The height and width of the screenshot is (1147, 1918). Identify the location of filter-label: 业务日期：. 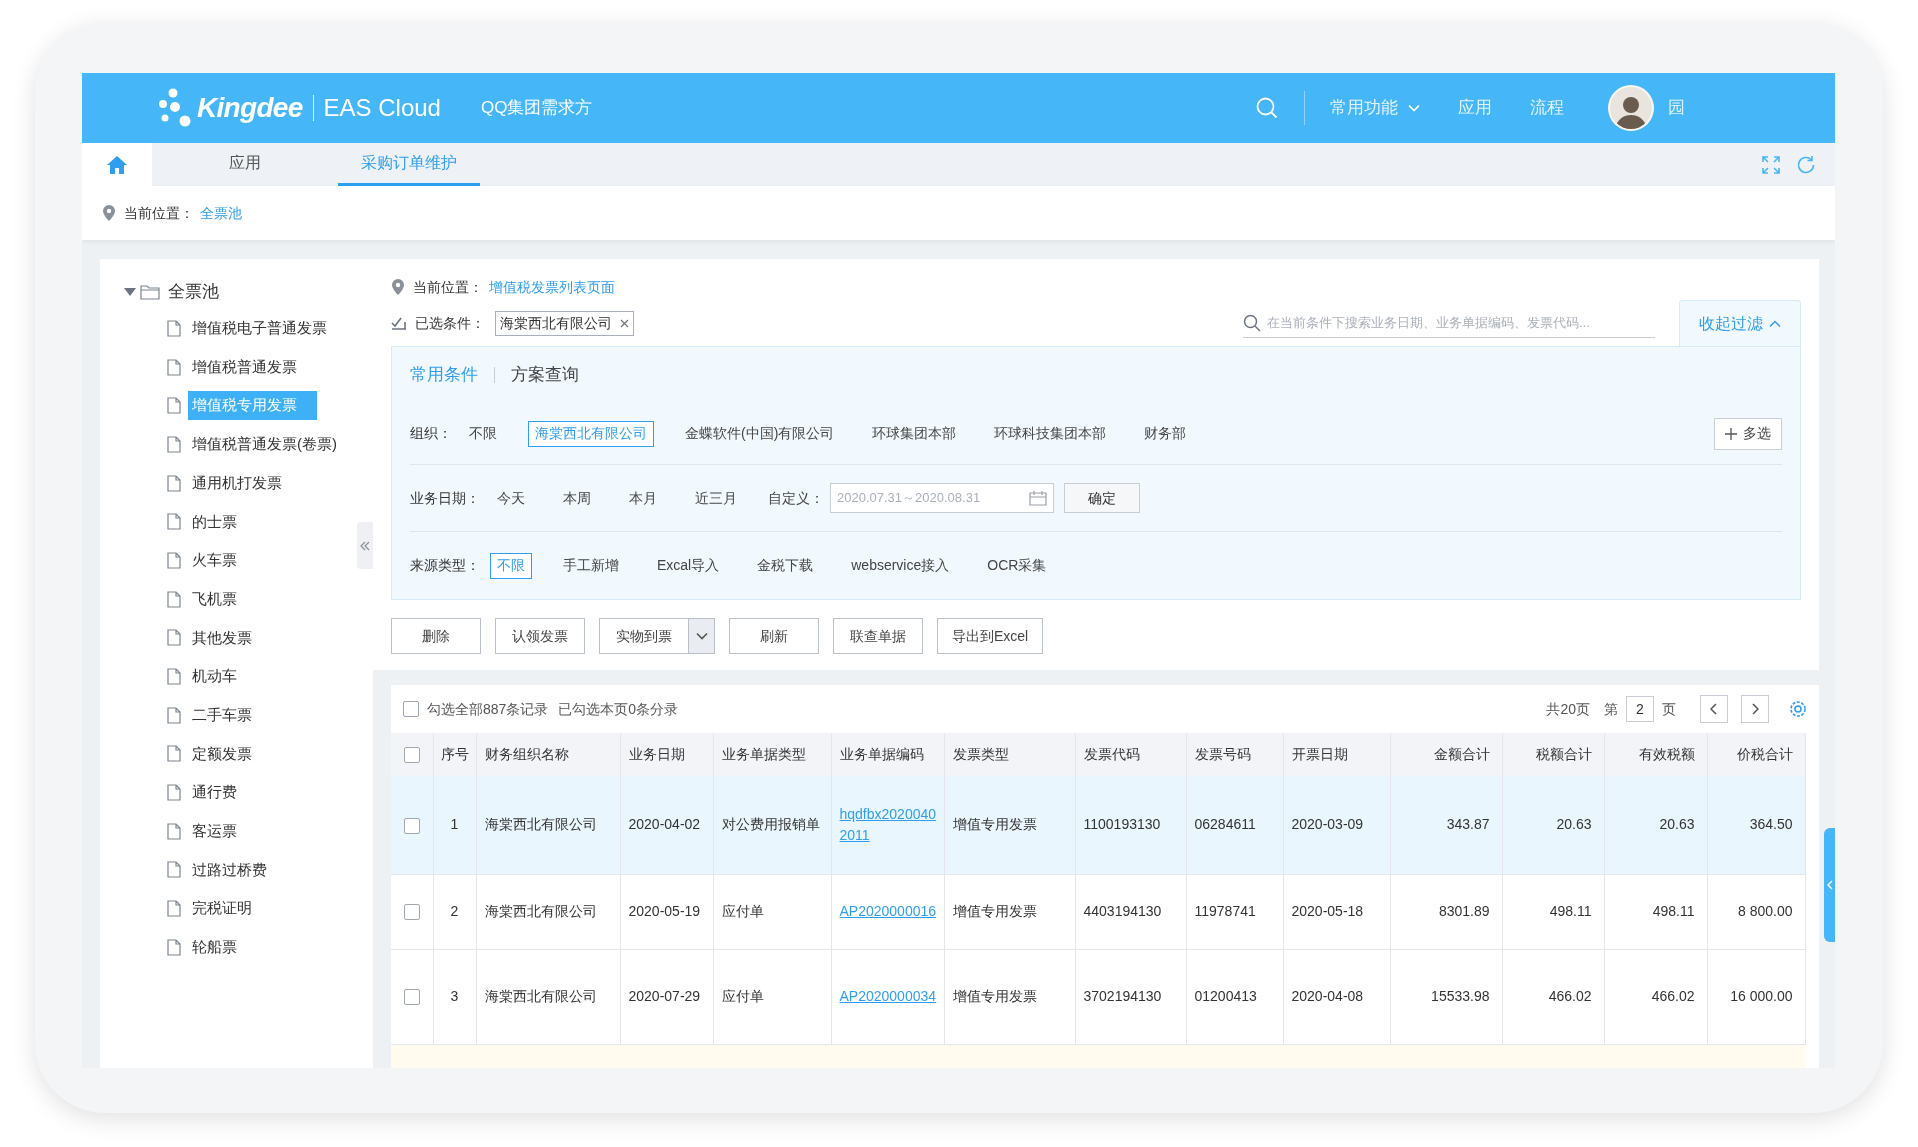
(445, 498).